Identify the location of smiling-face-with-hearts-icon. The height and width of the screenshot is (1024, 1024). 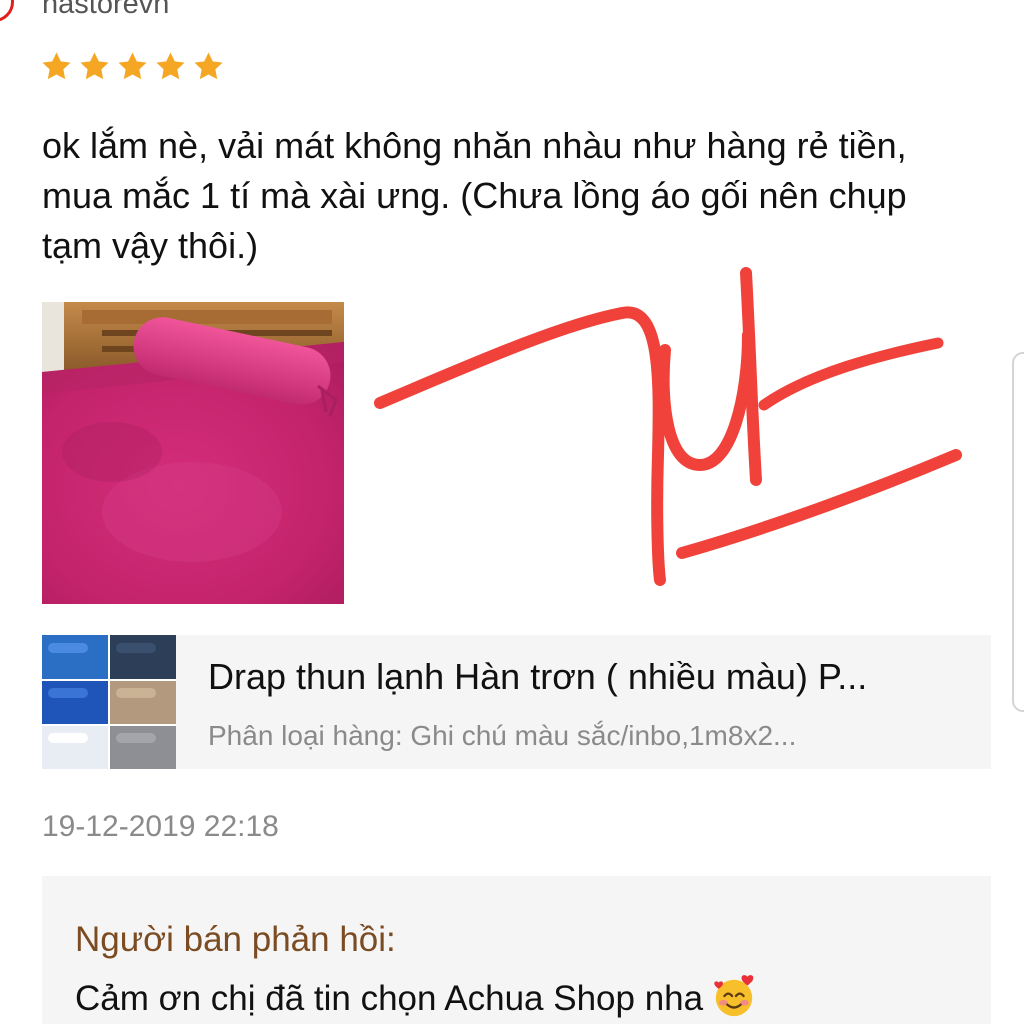
(734, 996).